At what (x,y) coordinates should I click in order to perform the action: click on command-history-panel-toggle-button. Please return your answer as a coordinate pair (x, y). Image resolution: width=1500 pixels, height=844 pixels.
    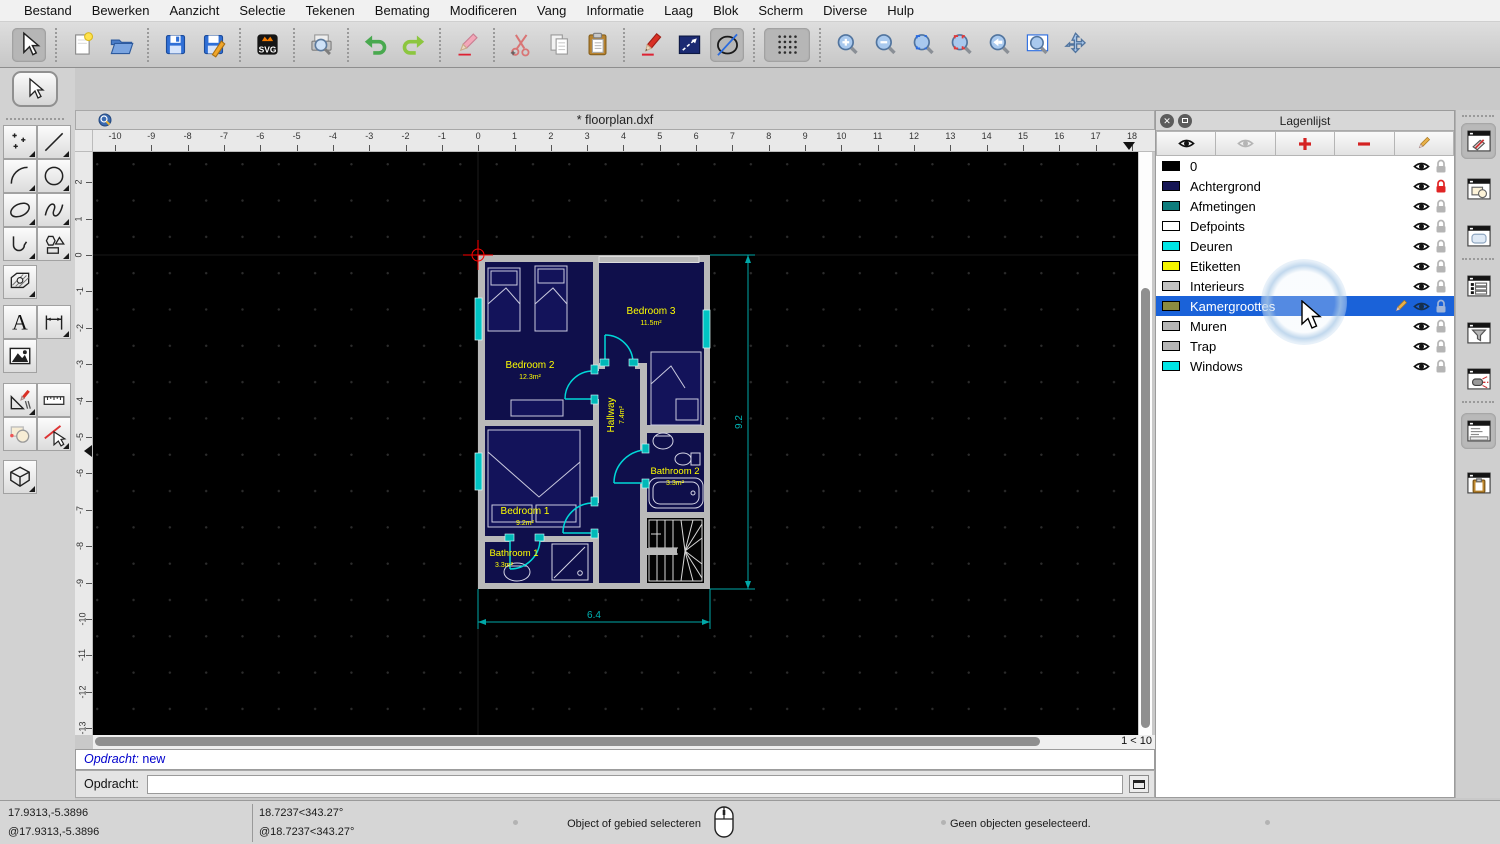
    Looking at the image, I should click on (1478, 431).